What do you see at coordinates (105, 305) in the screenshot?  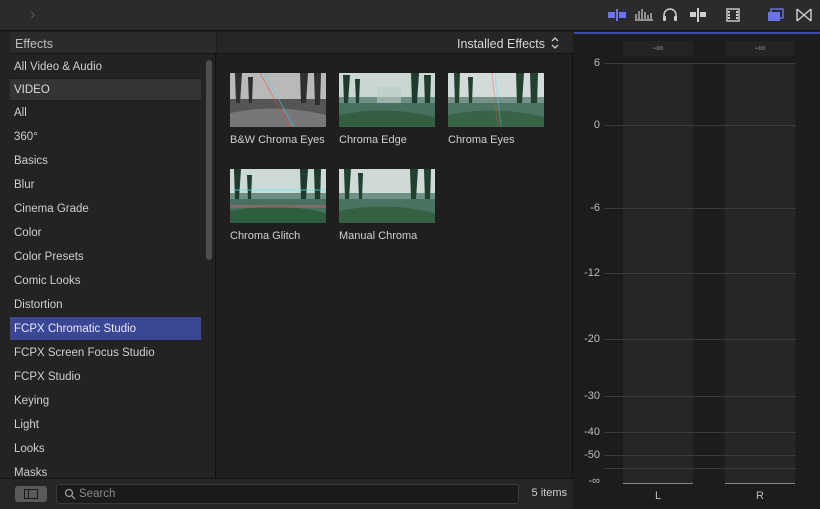 I see `sidebar-item-distortion: Distortion` at bounding box center [105, 305].